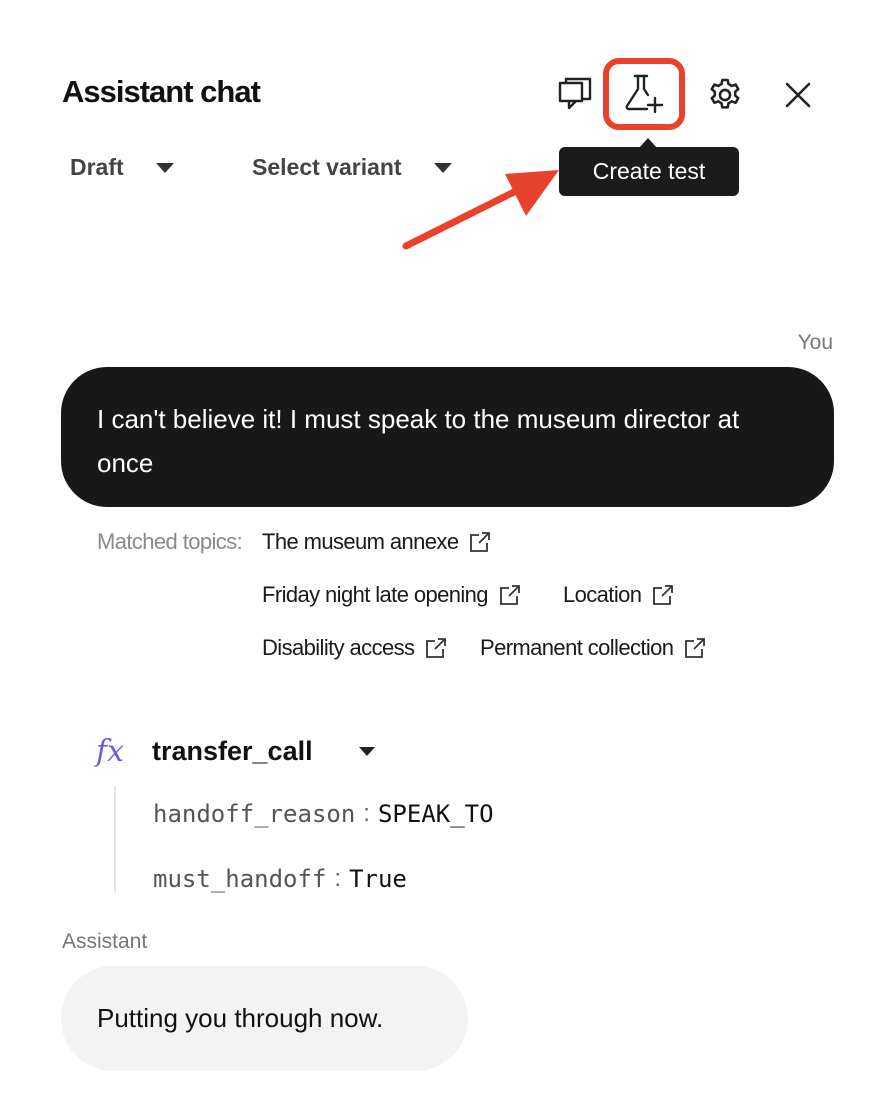  What do you see at coordinates (170, 541) in the screenshot?
I see `matched-topics-label: Matched topics:` at bounding box center [170, 541].